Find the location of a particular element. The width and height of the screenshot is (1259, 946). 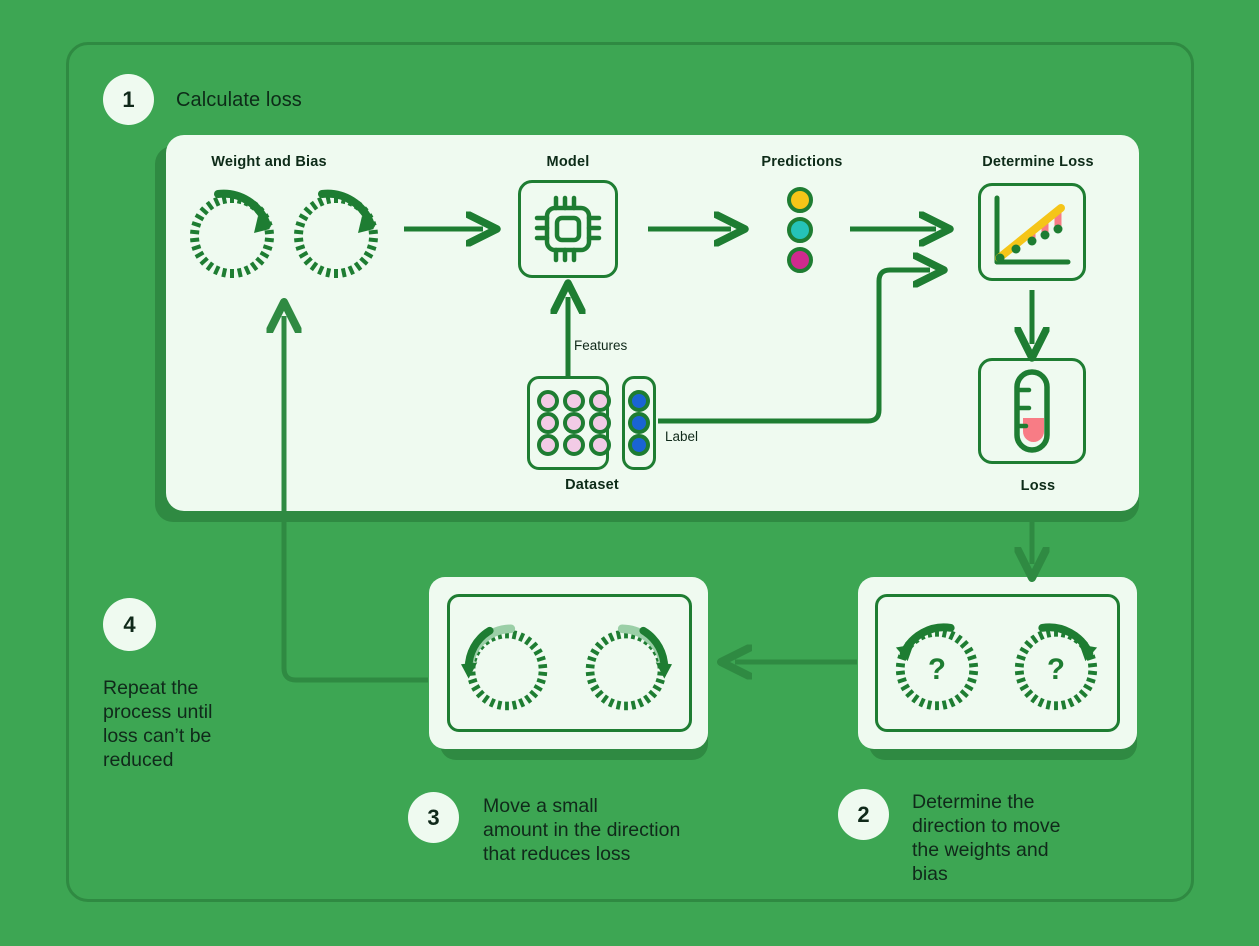

prediction-dot-magenta is located at coordinates (800, 260).